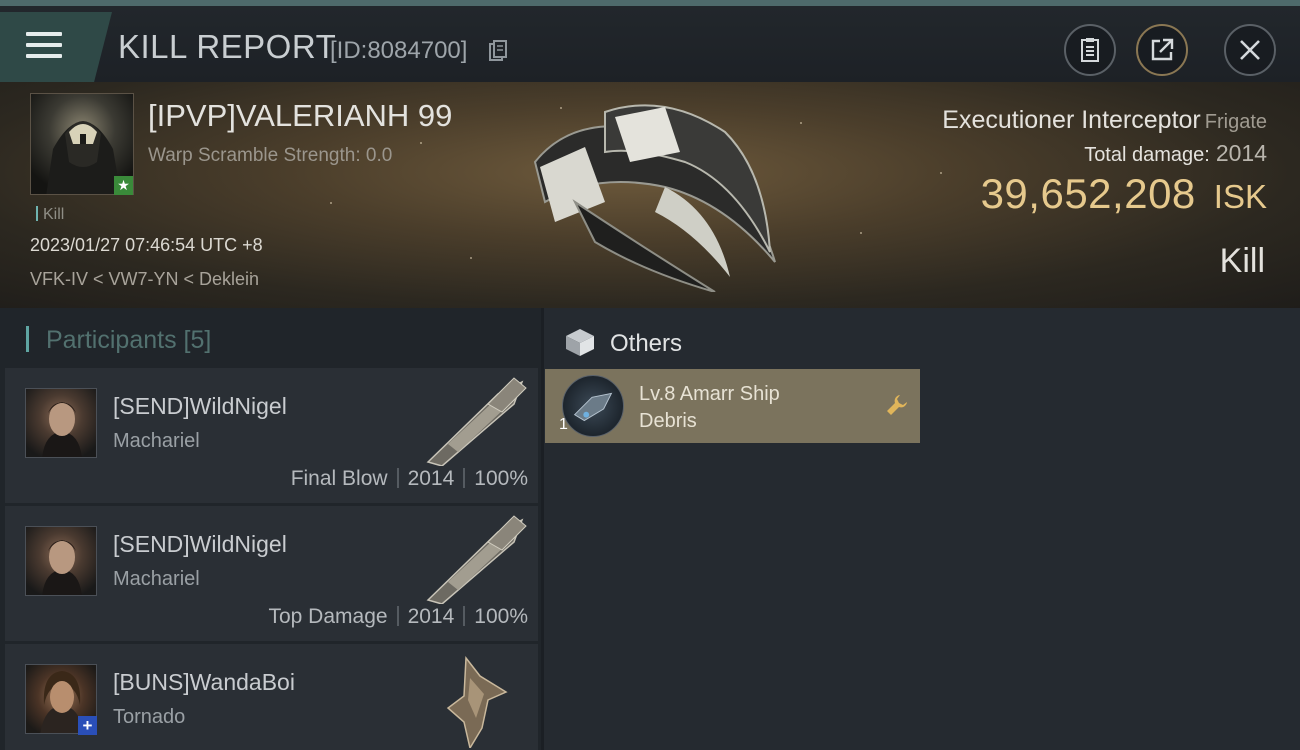 The image size is (1300, 750). I want to click on total-damage: Total damage: 2014, so click(1175, 153).